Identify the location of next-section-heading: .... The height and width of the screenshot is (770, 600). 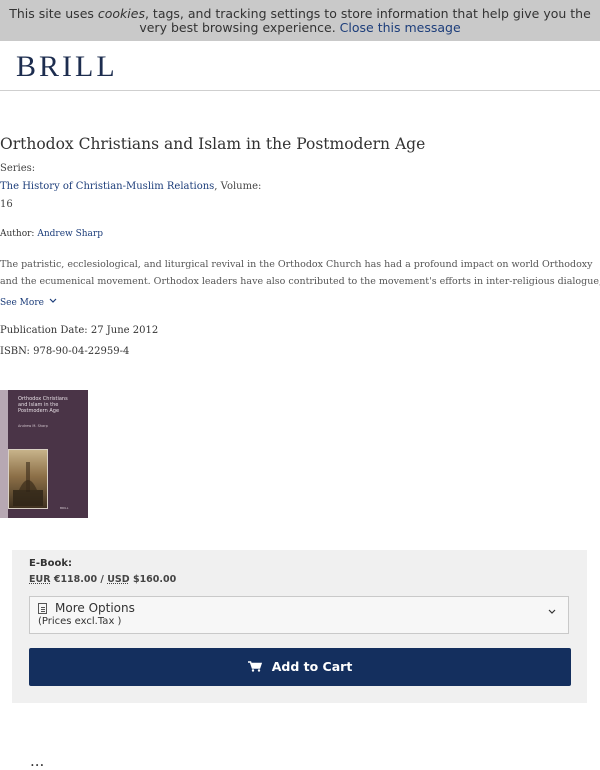
(37, 761).